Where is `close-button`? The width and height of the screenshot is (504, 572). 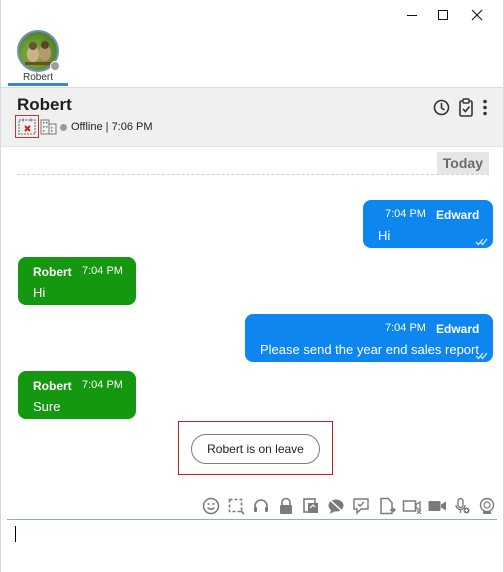 close-button is located at coordinates (477, 15).